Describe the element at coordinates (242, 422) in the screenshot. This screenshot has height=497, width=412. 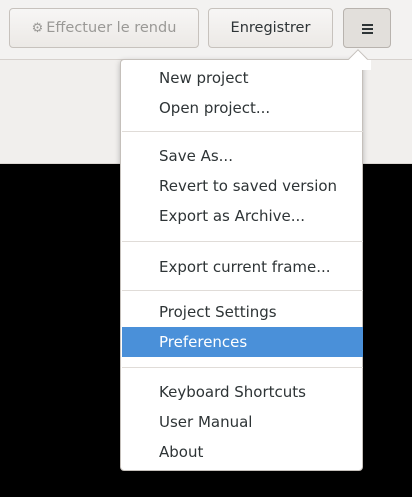
I see `menu-item-user-manual: User Manual` at that location.